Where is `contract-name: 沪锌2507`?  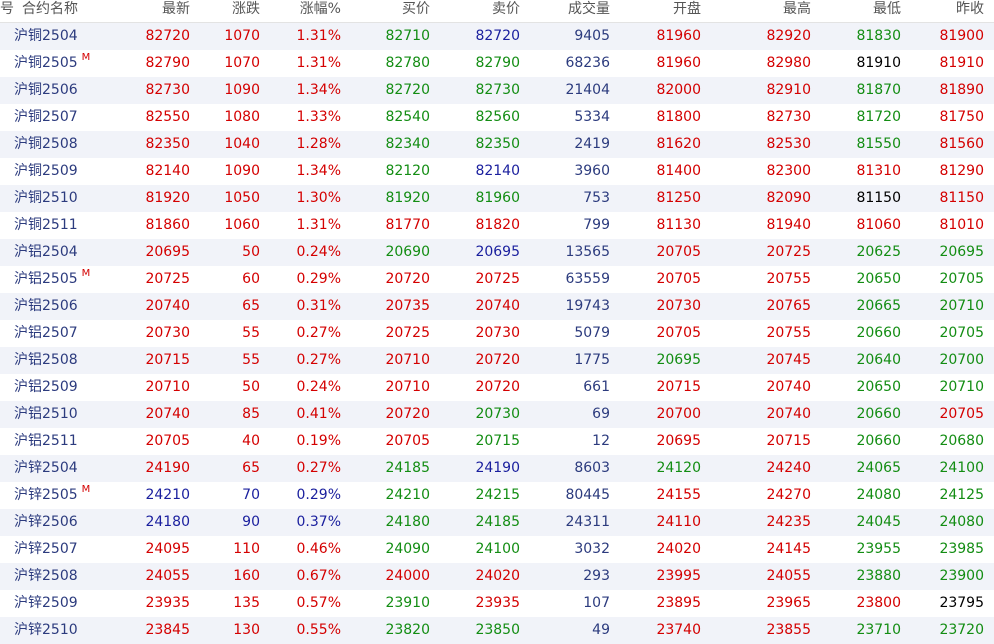 contract-name: 沪锌2507 is located at coordinates (61, 549).